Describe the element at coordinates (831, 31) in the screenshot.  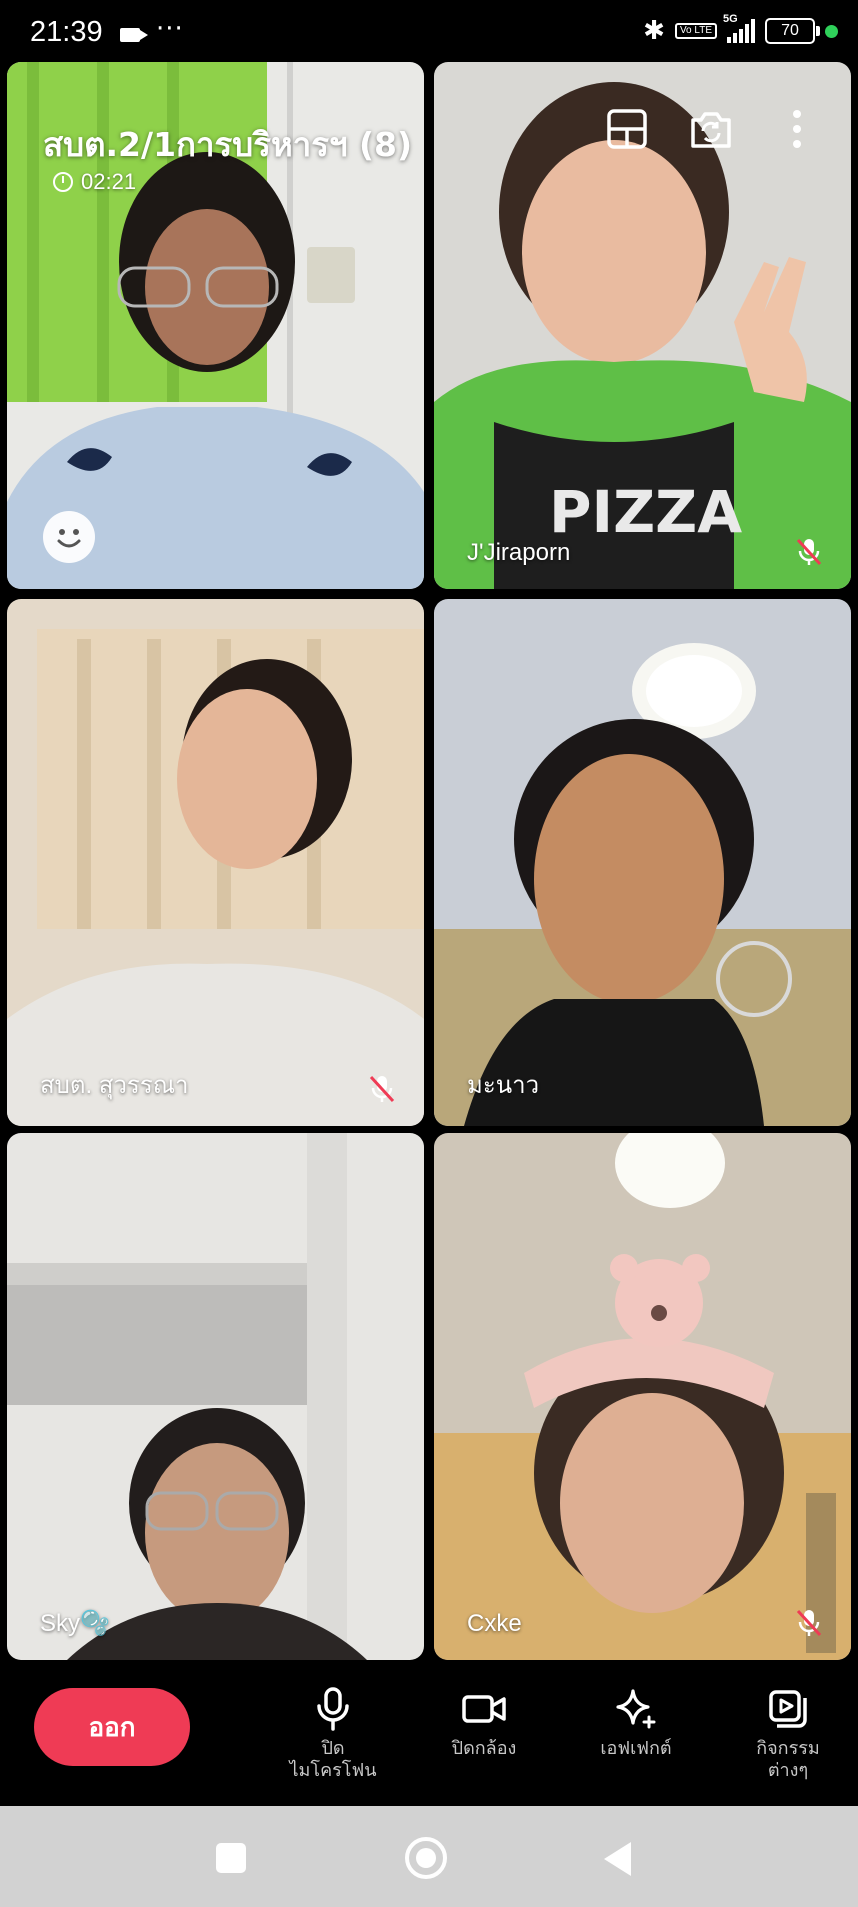
I see `active-dot-icon` at that location.